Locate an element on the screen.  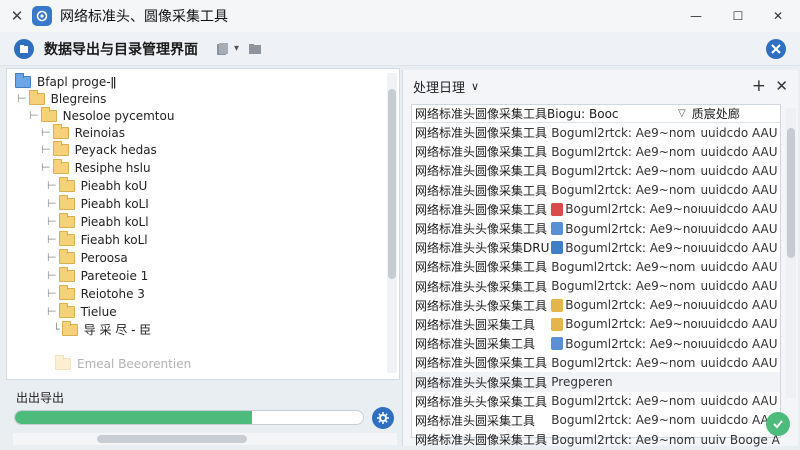
minimize-button: — is located at coordinates (696, 16).